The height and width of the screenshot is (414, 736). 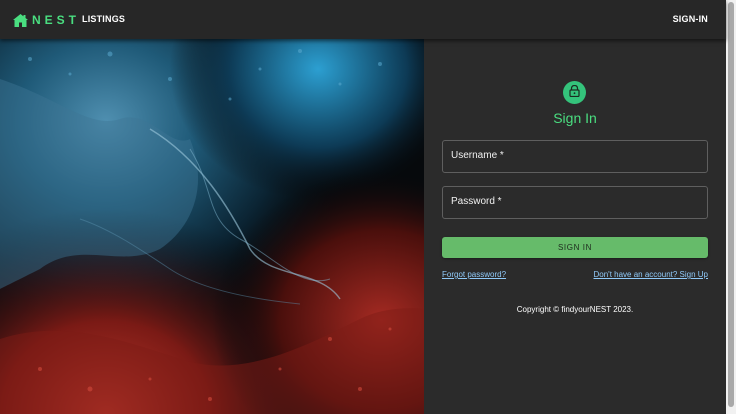 I want to click on scrollbar, so click(x=731, y=207).